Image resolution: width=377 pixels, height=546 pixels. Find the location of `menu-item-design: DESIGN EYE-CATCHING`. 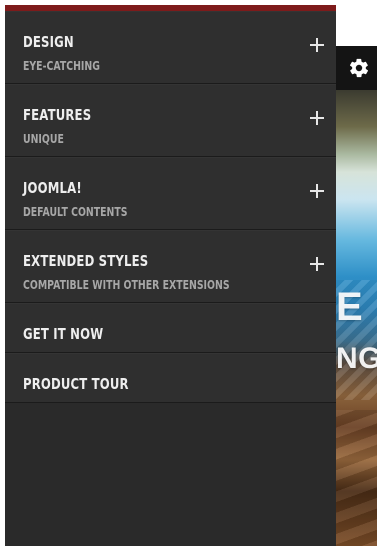

menu-item-design: DESIGN EYE-CATCHING is located at coordinates (170, 47).